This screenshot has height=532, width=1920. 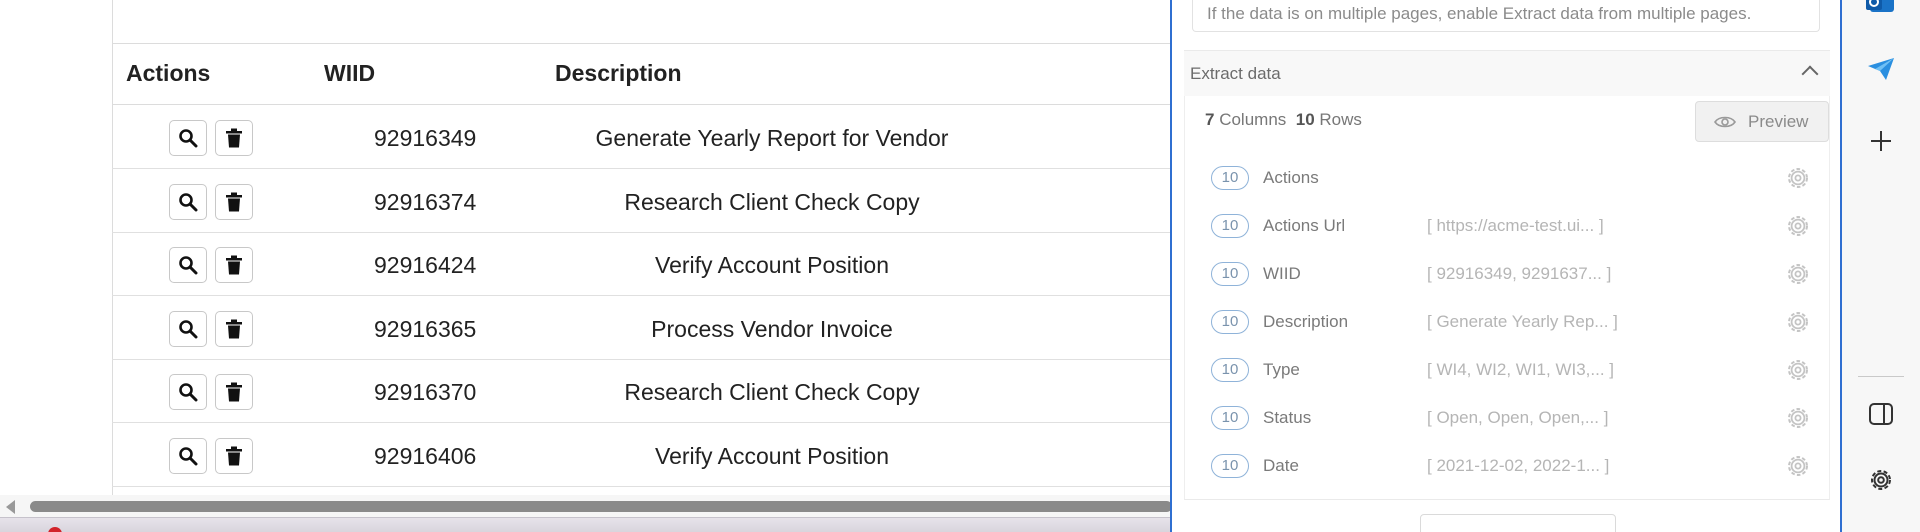 What do you see at coordinates (1291, 178) in the screenshot?
I see `column-name: Actions` at bounding box center [1291, 178].